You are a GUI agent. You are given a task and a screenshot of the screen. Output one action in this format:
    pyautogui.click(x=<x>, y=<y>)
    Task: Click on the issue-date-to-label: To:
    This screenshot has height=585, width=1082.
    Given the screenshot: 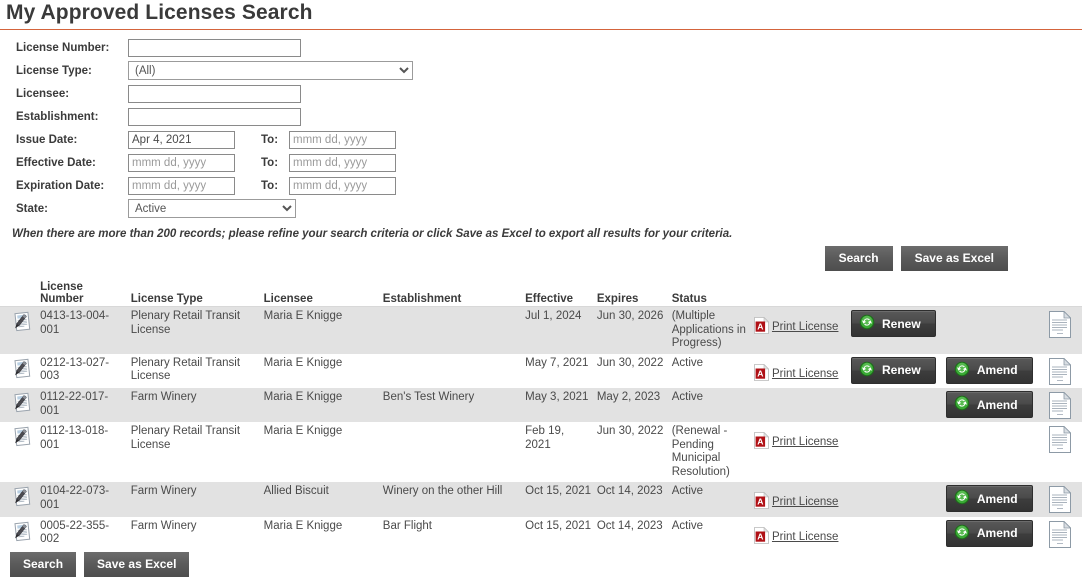 What is the action you would take?
    pyautogui.click(x=270, y=139)
    